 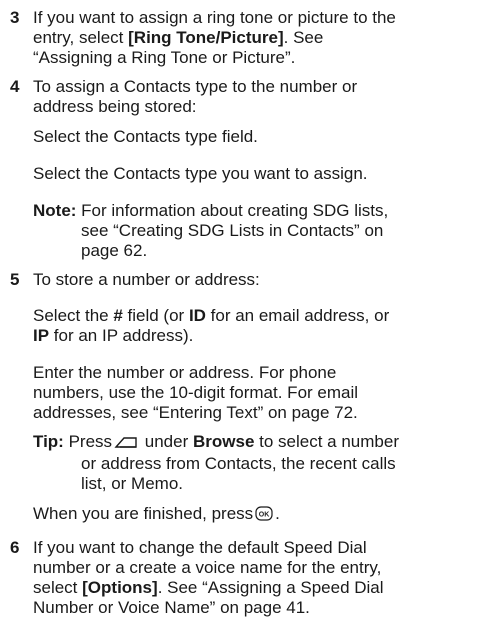 I want to click on step-number: 4, so click(x=15, y=86).